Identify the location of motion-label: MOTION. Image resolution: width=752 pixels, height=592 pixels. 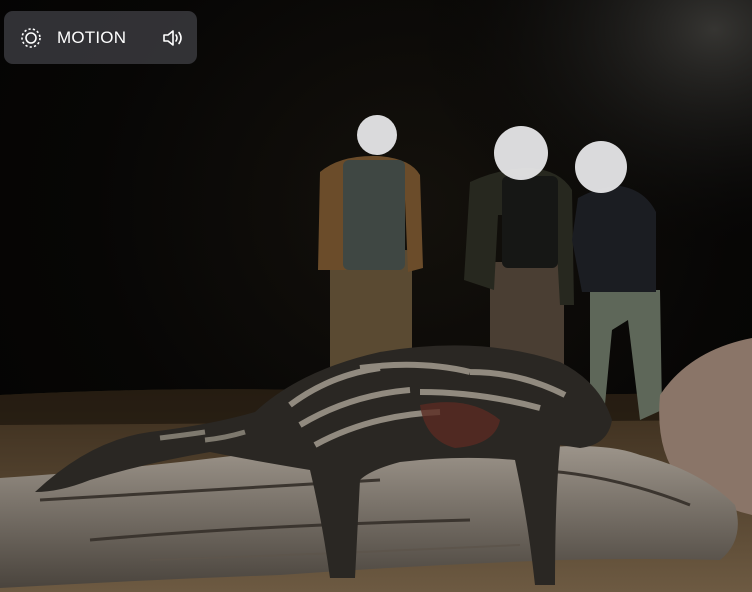
(92, 37).